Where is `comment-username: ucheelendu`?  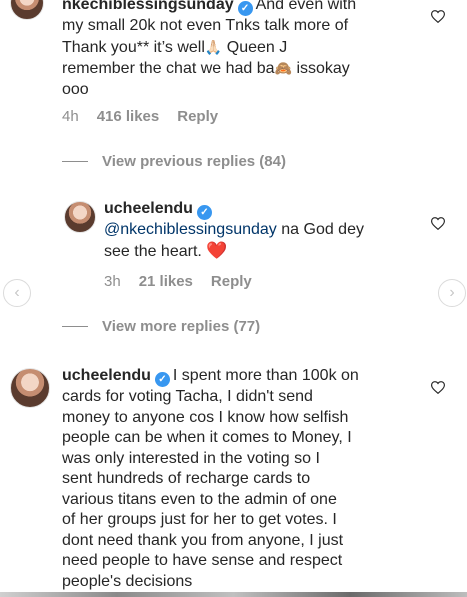 comment-username: ucheelendu is located at coordinates (106, 375).